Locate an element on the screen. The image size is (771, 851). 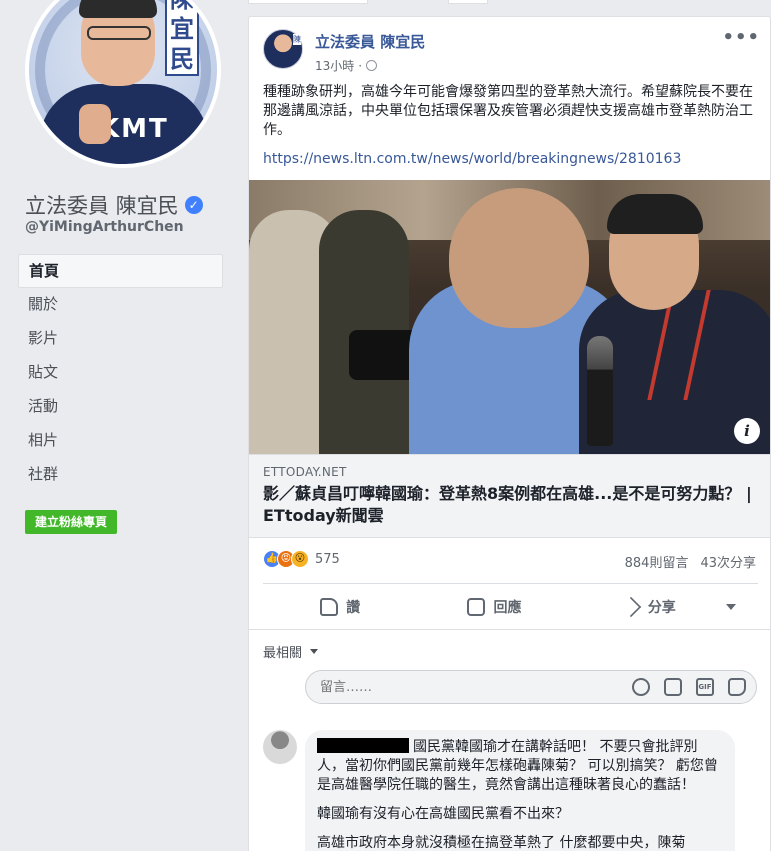
page-name-text: 立法委員 陳宜民 is located at coordinates (102, 206).